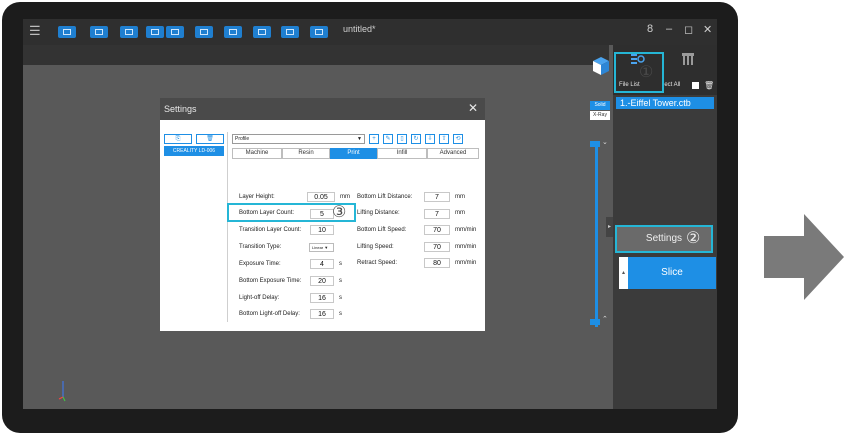  What do you see at coordinates (665, 103) in the screenshot?
I see `file-list-item: 1.-Eiffel Tower.ctb` at bounding box center [665, 103].